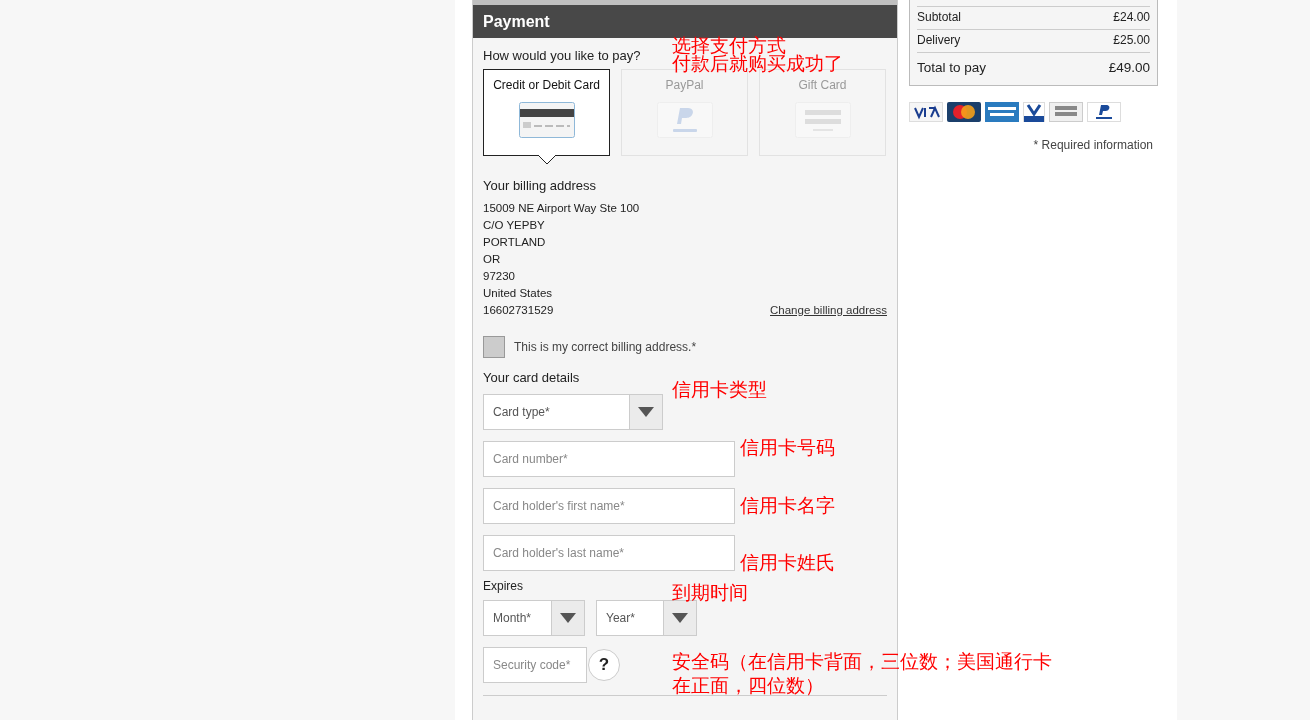 This screenshot has width=1310, height=720. I want to click on address-line: OR, so click(492, 259).